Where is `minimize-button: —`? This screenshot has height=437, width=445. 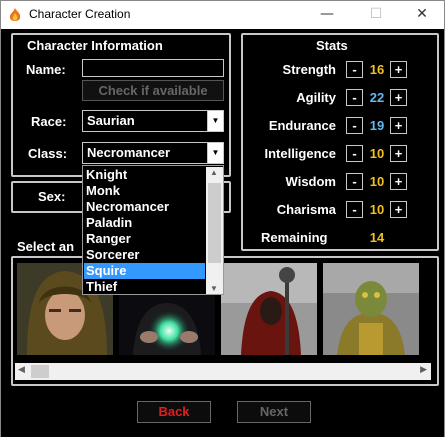
minimize-button: — is located at coordinates (327, 15).